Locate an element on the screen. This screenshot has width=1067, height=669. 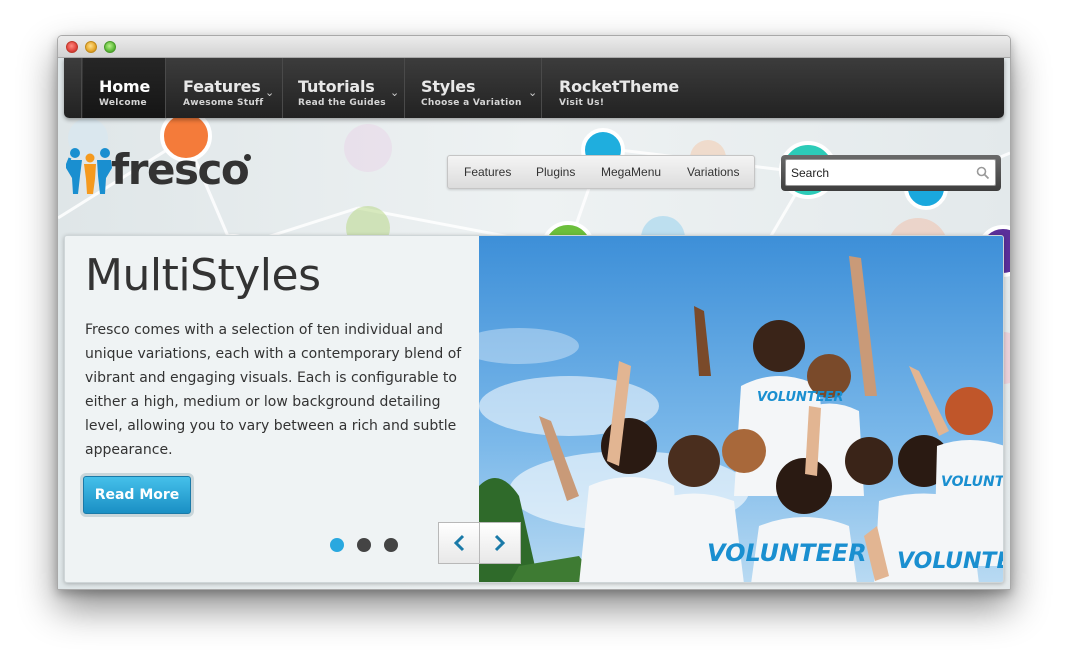
window-titlebar is located at coordinates (534, 47).